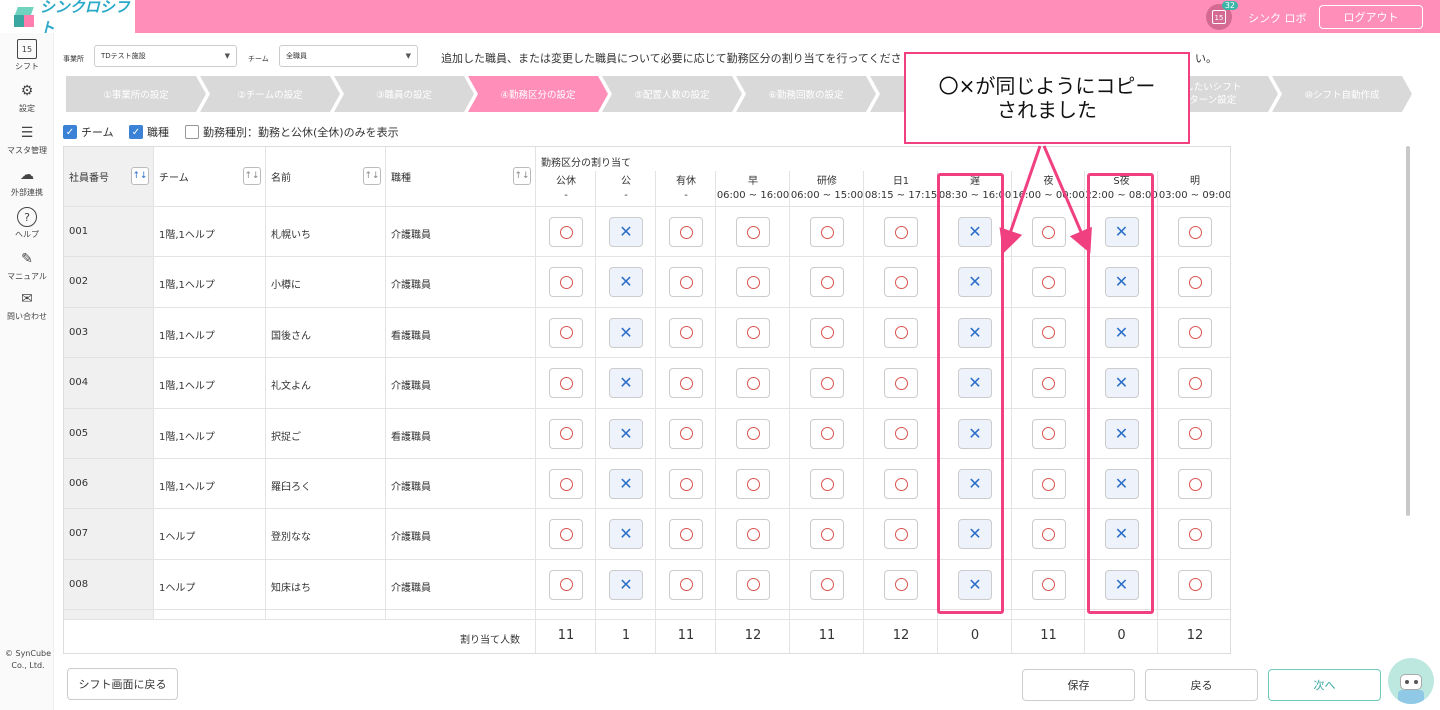 This screenshot has width=1440, height=710. I want to click on checkbox-job: ✓ 職種, so click(149, 132).